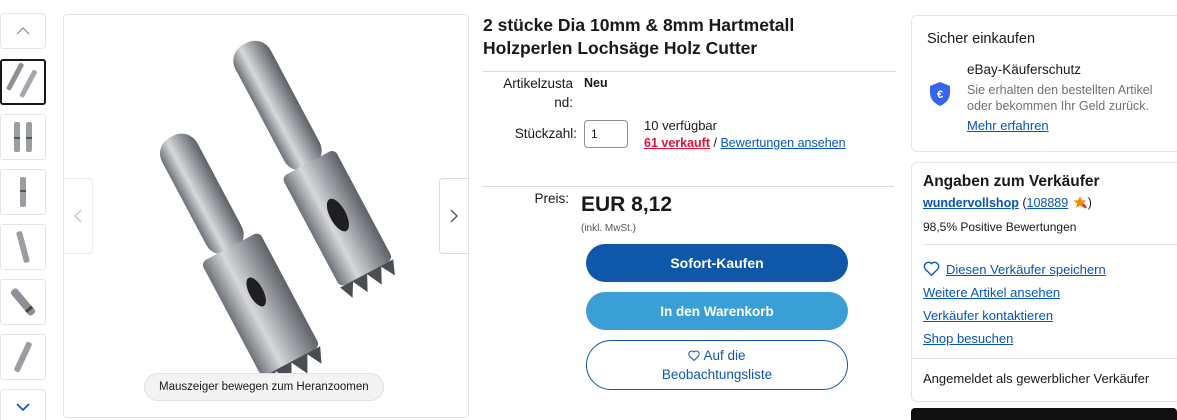 The height and width of the screenshot is (420, 1177). Describe the element at coordinates (968, 338) in the screenshot. I see `visit-shop-link: Shop besuchen` at that location.